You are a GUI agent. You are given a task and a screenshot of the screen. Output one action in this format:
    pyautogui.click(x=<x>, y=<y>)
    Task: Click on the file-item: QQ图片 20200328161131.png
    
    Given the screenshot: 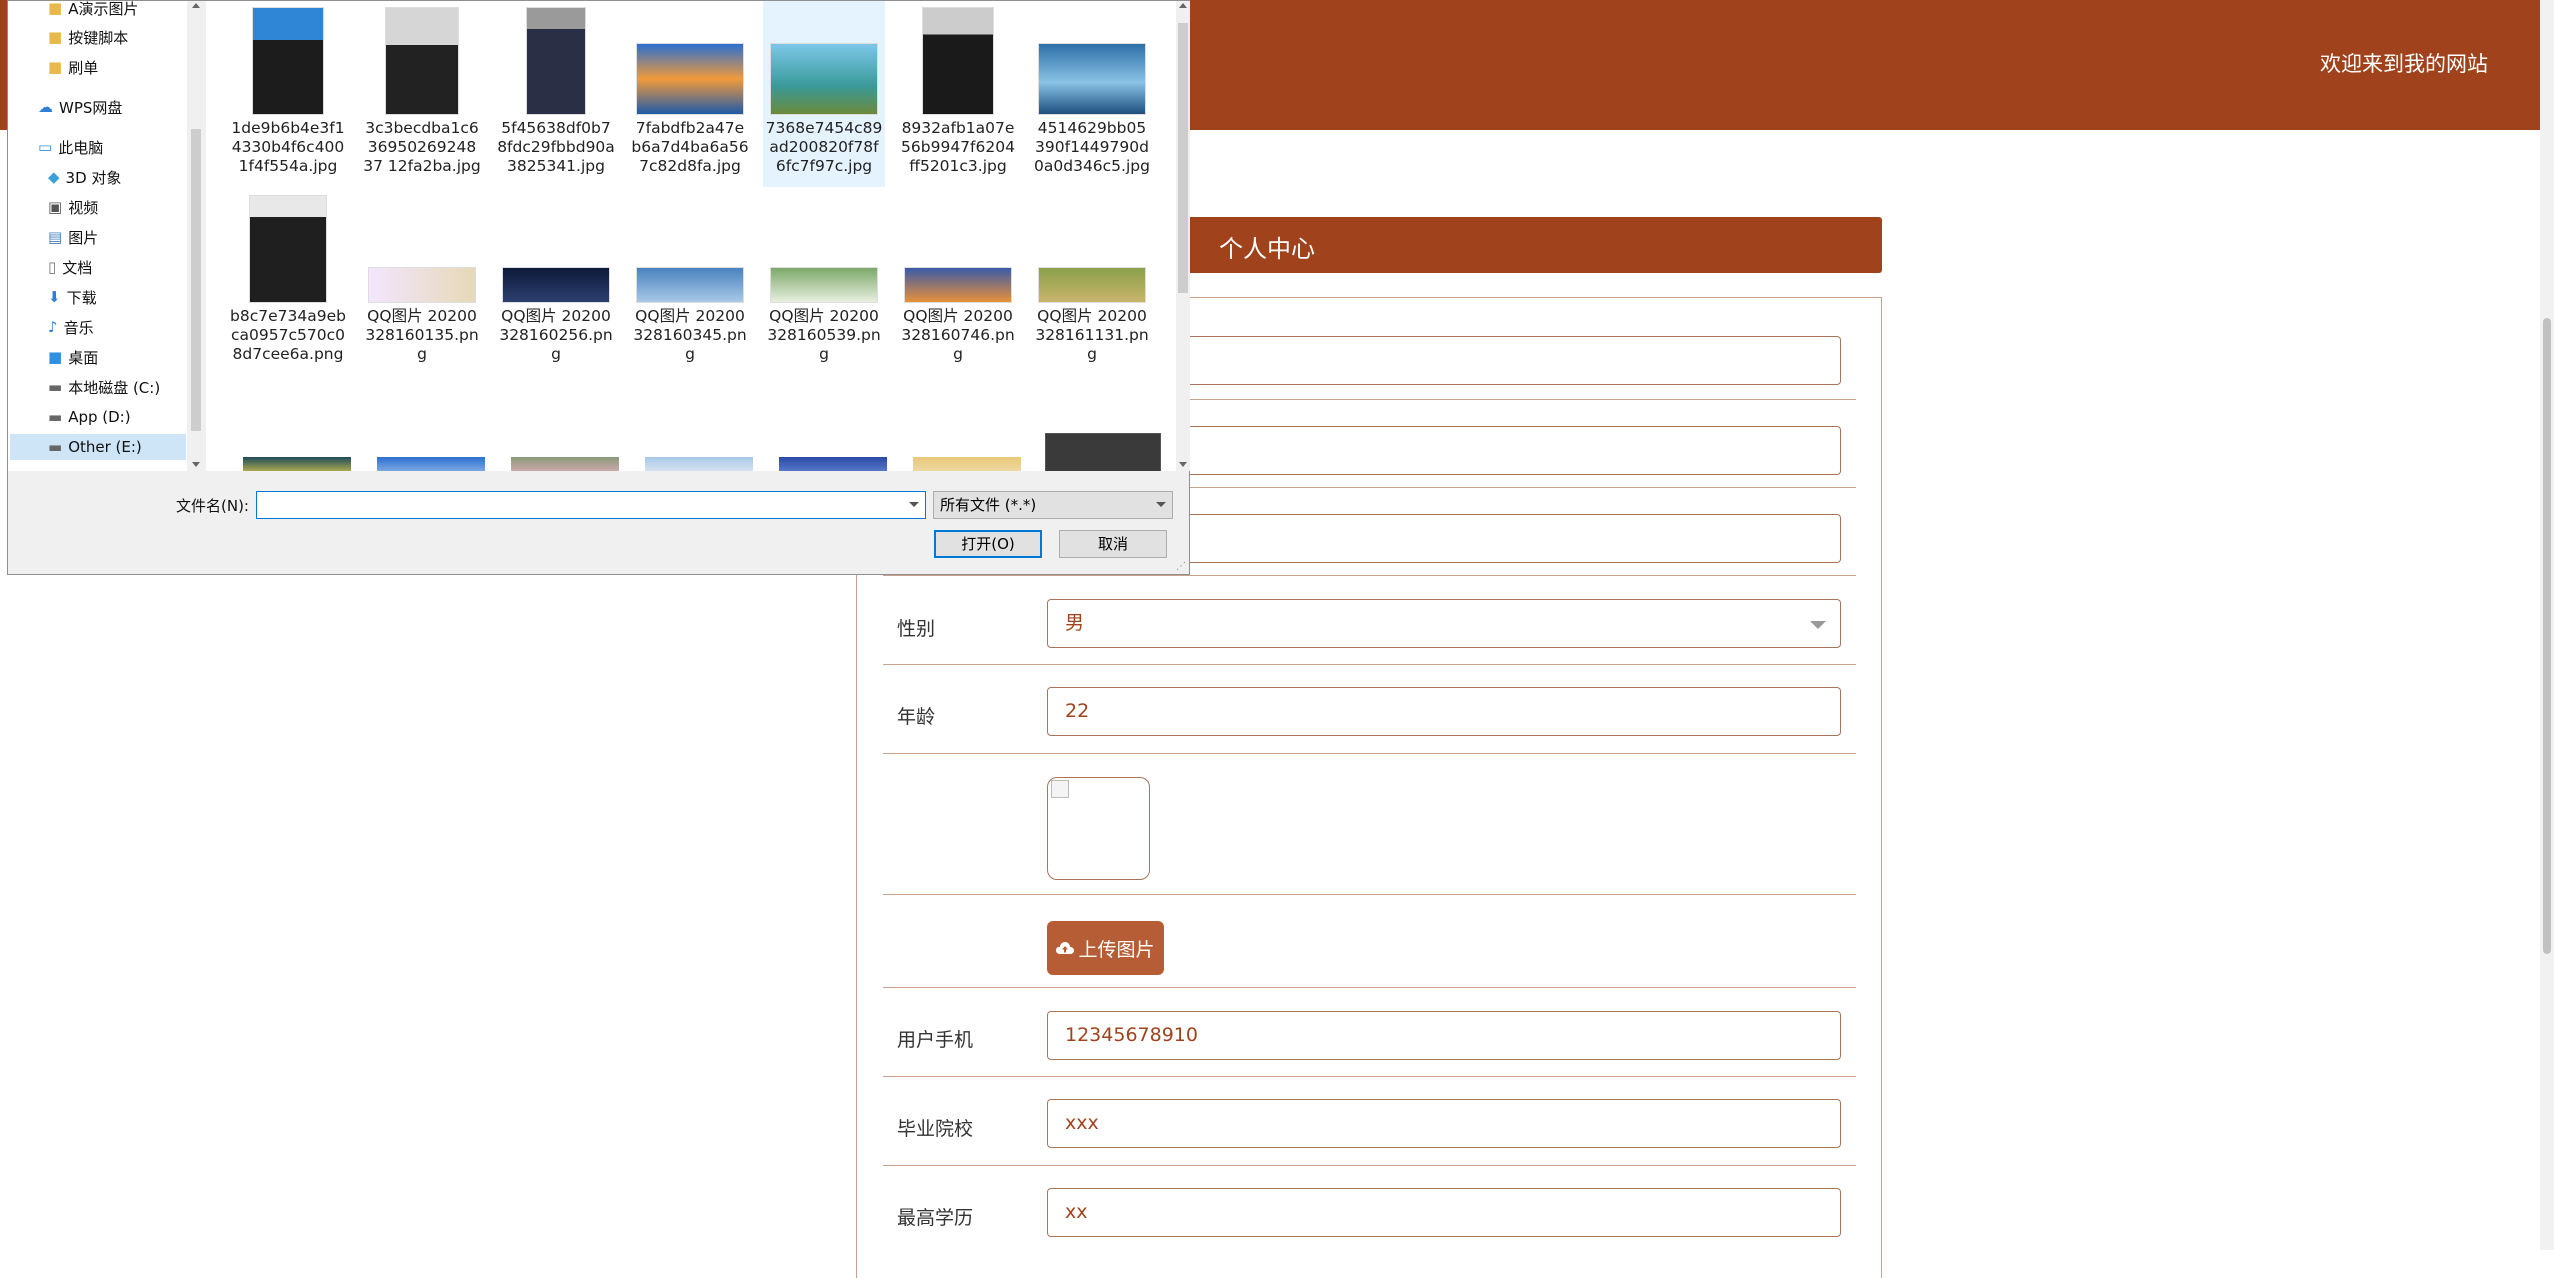 What is the action you would take?
    pyautogui.click(x=1092, y=276)
    